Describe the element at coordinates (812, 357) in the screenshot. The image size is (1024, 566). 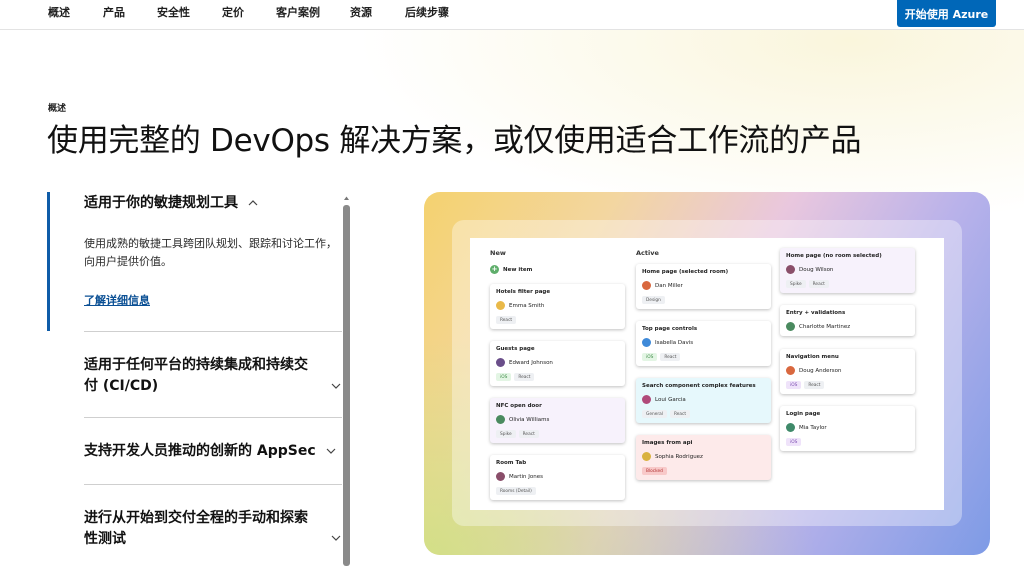
I see `card-title: Navigation menu` at that location.